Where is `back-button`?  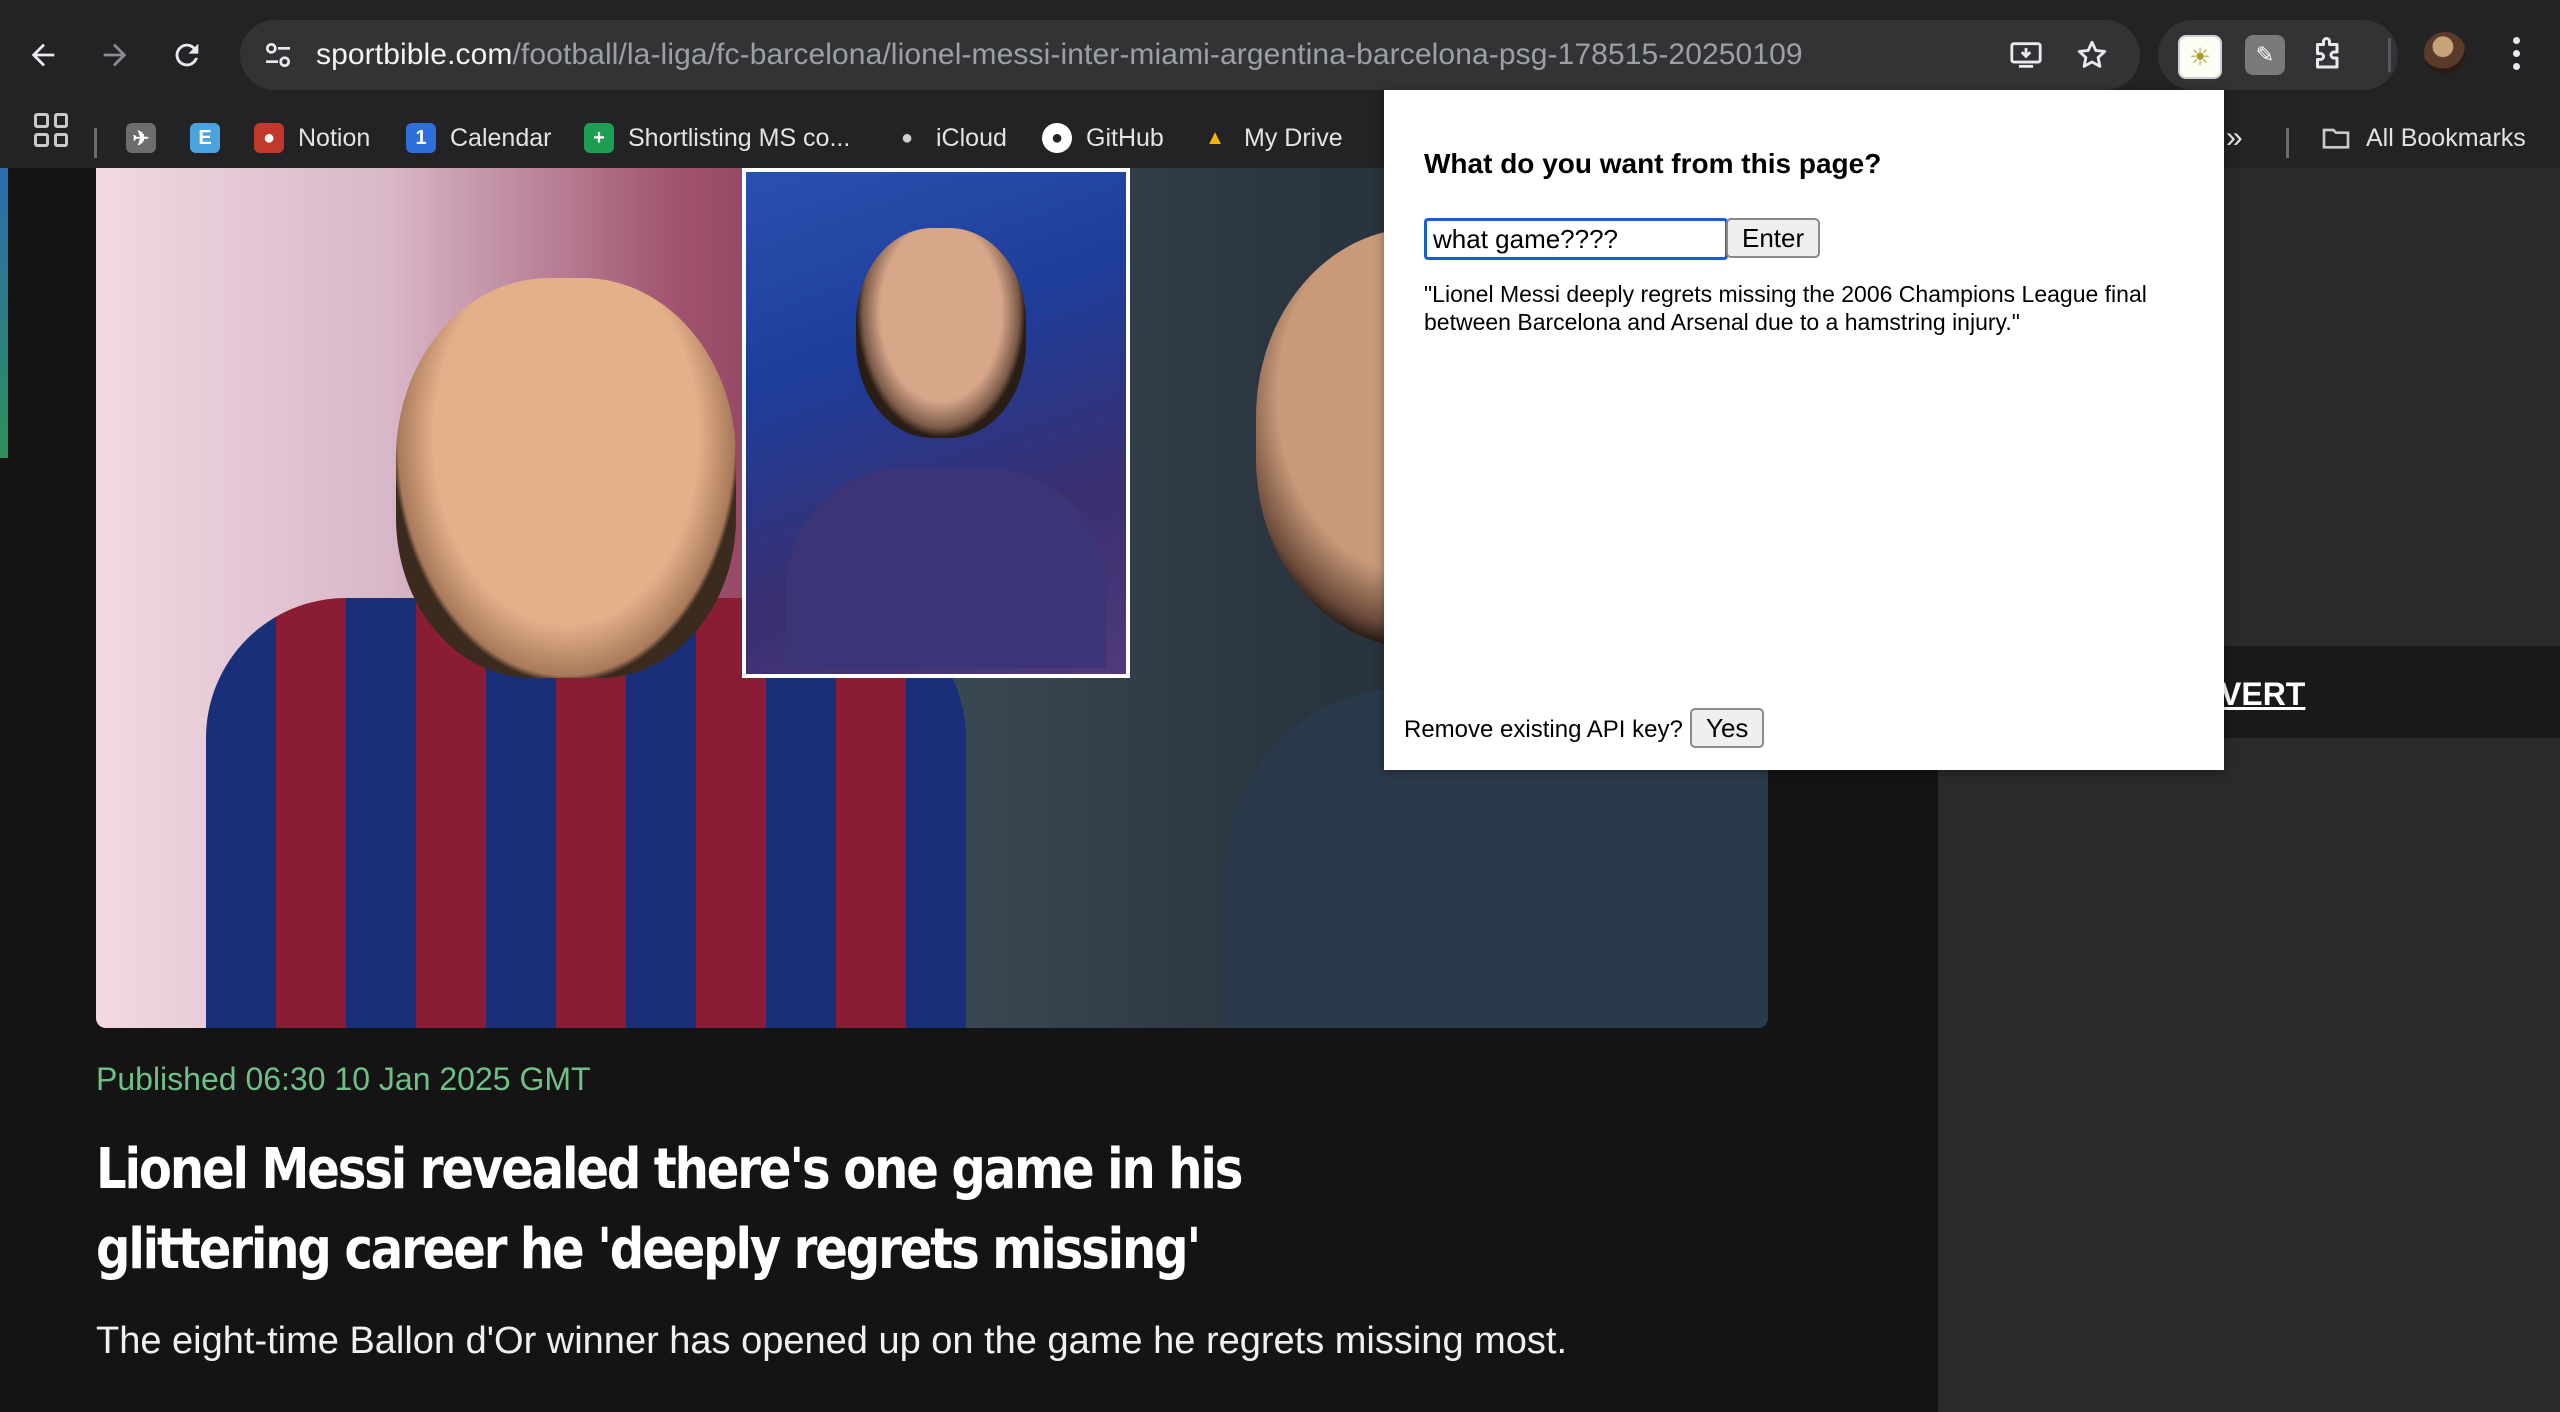
back-button is located at coordinates (43, 55).